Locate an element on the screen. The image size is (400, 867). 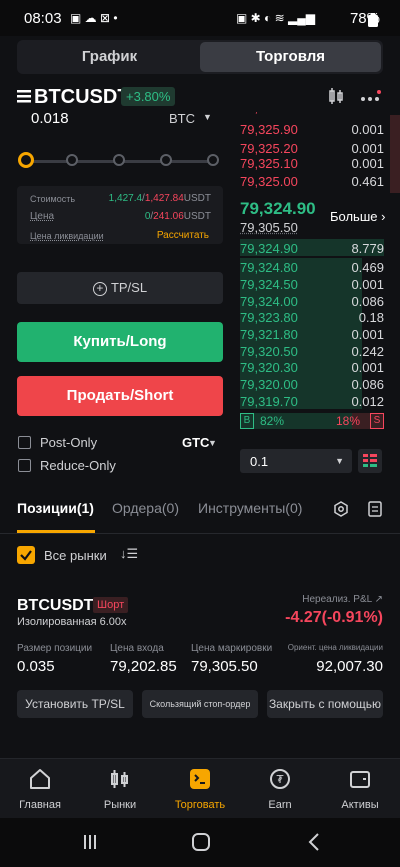
back-icon is located at coordinates (314, 842).